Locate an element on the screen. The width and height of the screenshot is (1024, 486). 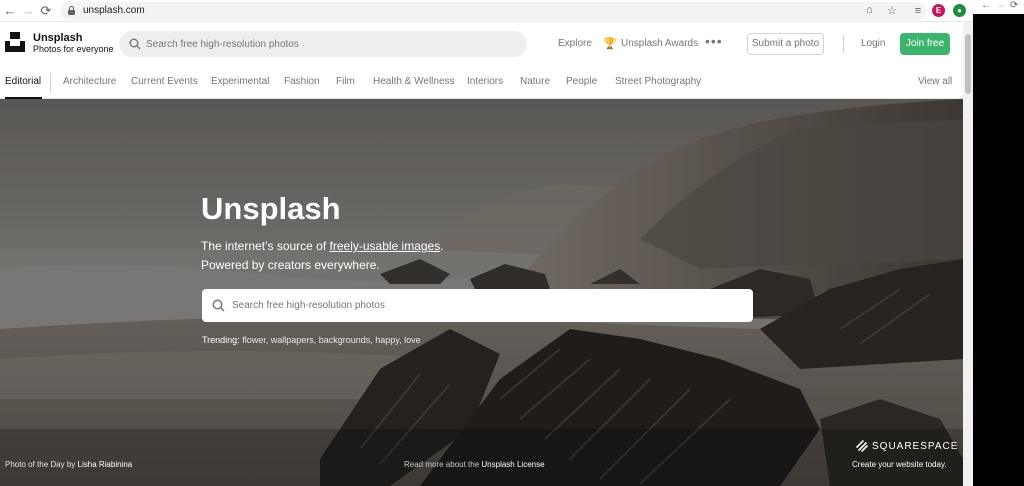
reload-icon: ⟳ is located at coordinates (46, 11).